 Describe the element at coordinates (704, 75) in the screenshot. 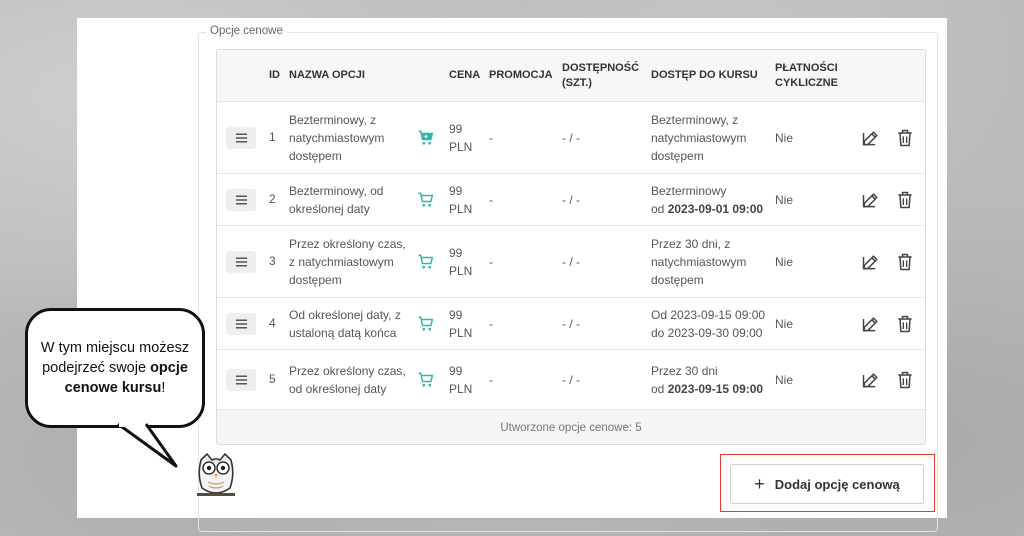

I see `col-access: DOSTĘP DO KURSU` at that location.